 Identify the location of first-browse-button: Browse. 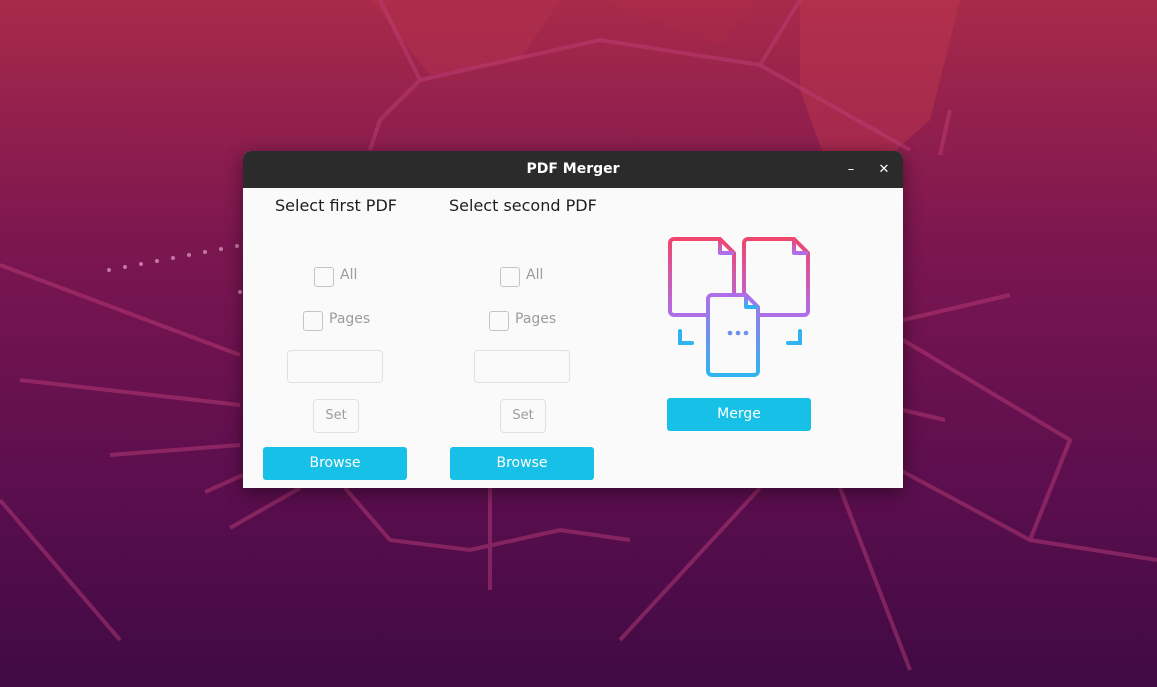
(335, 463).